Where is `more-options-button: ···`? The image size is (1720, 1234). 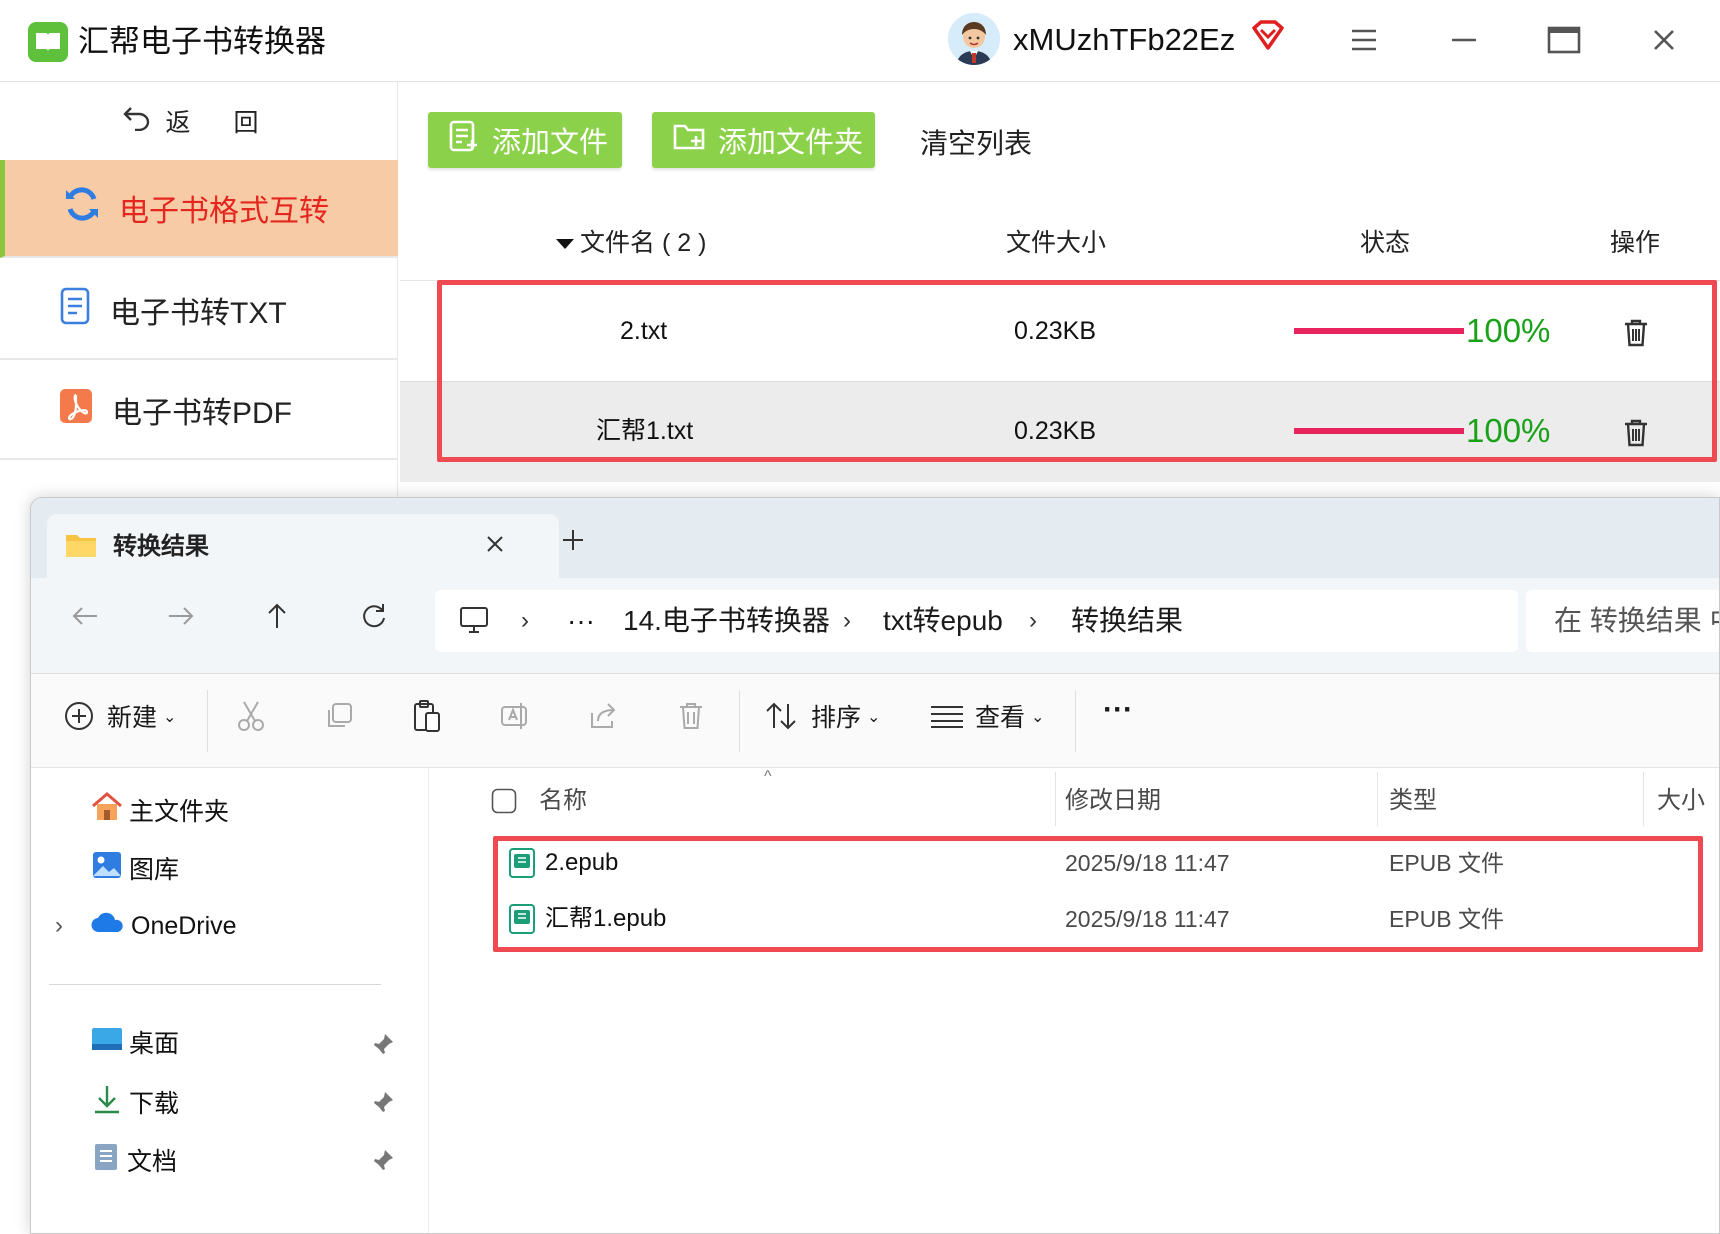 more-options-button: ··· is located at coordinates (1118, 710).